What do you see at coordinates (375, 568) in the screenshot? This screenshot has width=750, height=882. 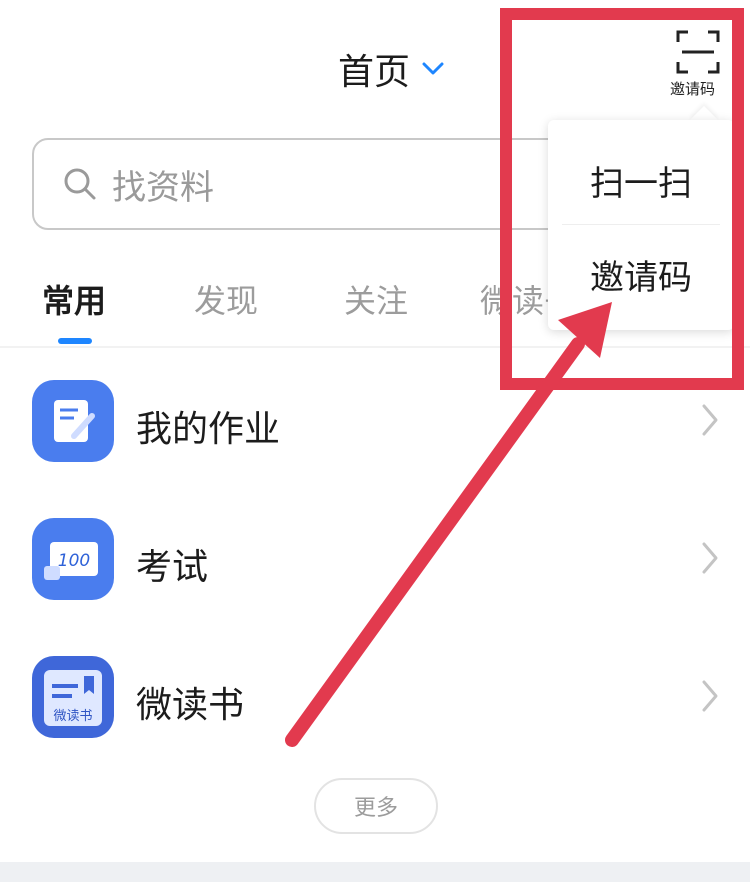 I see `list-item-exam: 100 考试` at bounding box center [375, 568].